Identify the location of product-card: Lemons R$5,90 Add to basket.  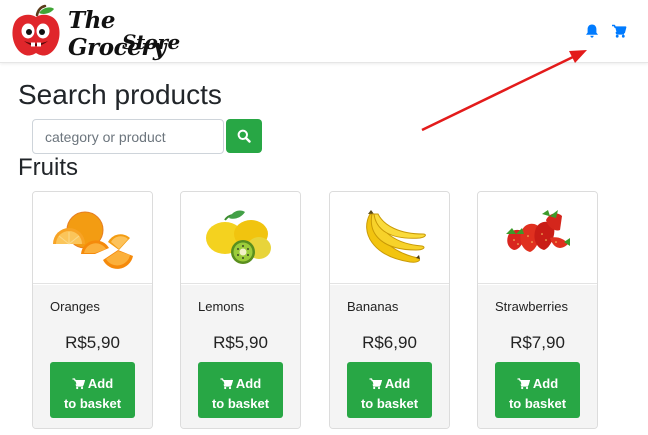
(240, 310).